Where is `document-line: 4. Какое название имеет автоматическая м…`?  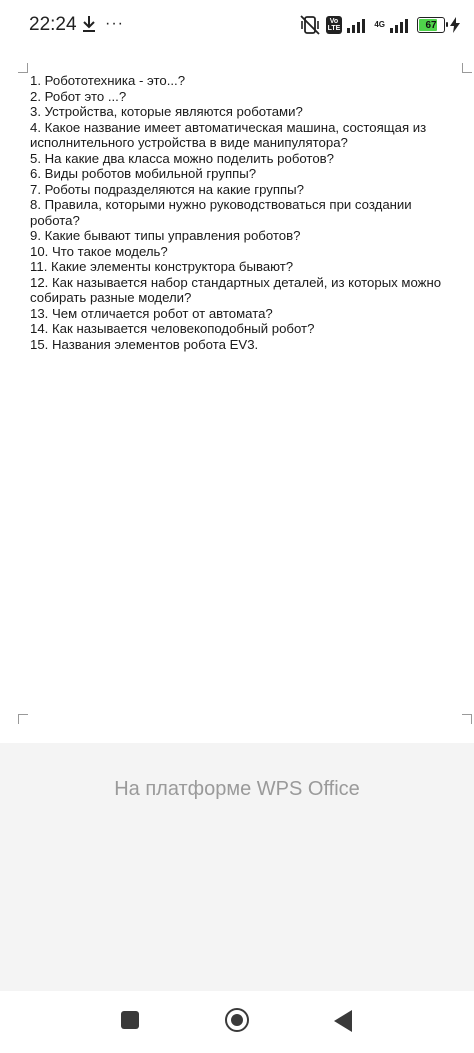 document-line: 4. Какое название имеет автоматическая м… is located at coordinates (228, 127).